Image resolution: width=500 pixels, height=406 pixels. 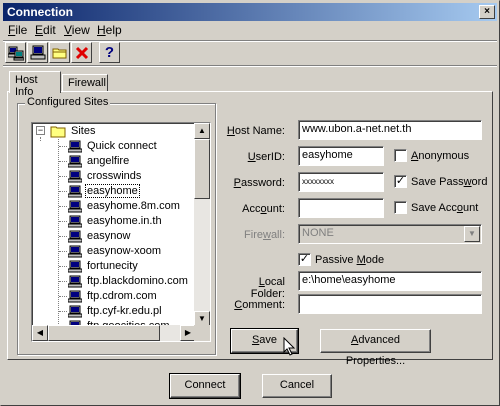 What do you see at coordinates (472, 234) in the screenshot?
I see `dropdown-arrow-icon: ▼` at bounding box center [472, 234].